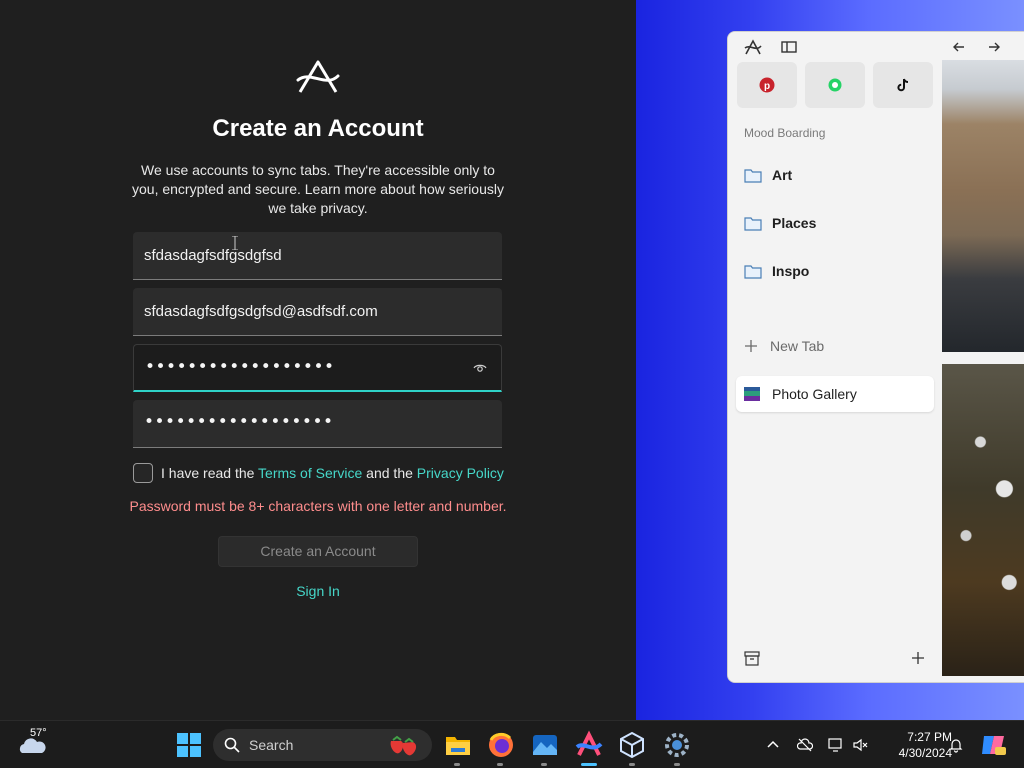  I want to click on folder-inspo: Inspo, so click(776, 271).